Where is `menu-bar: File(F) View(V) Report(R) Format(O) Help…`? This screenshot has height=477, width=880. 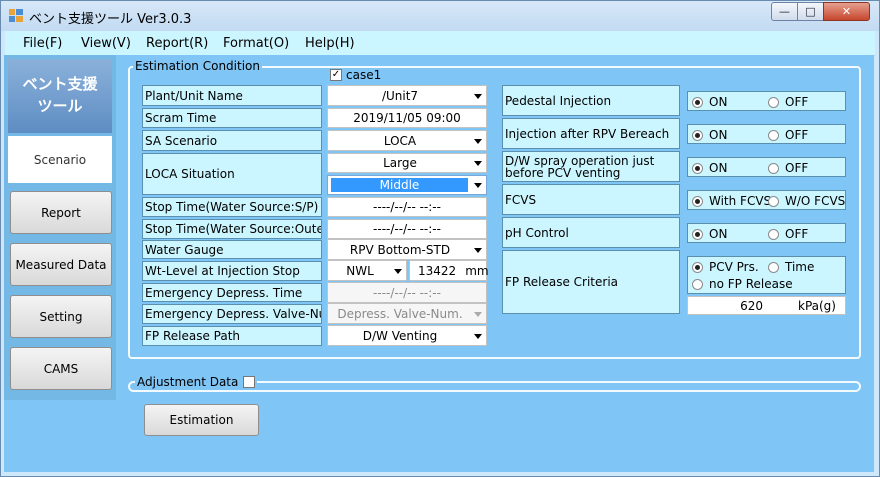 menu-bar: File(F) View(V) Report(R) Format(O) Help… is located at coordinates (440, 43).